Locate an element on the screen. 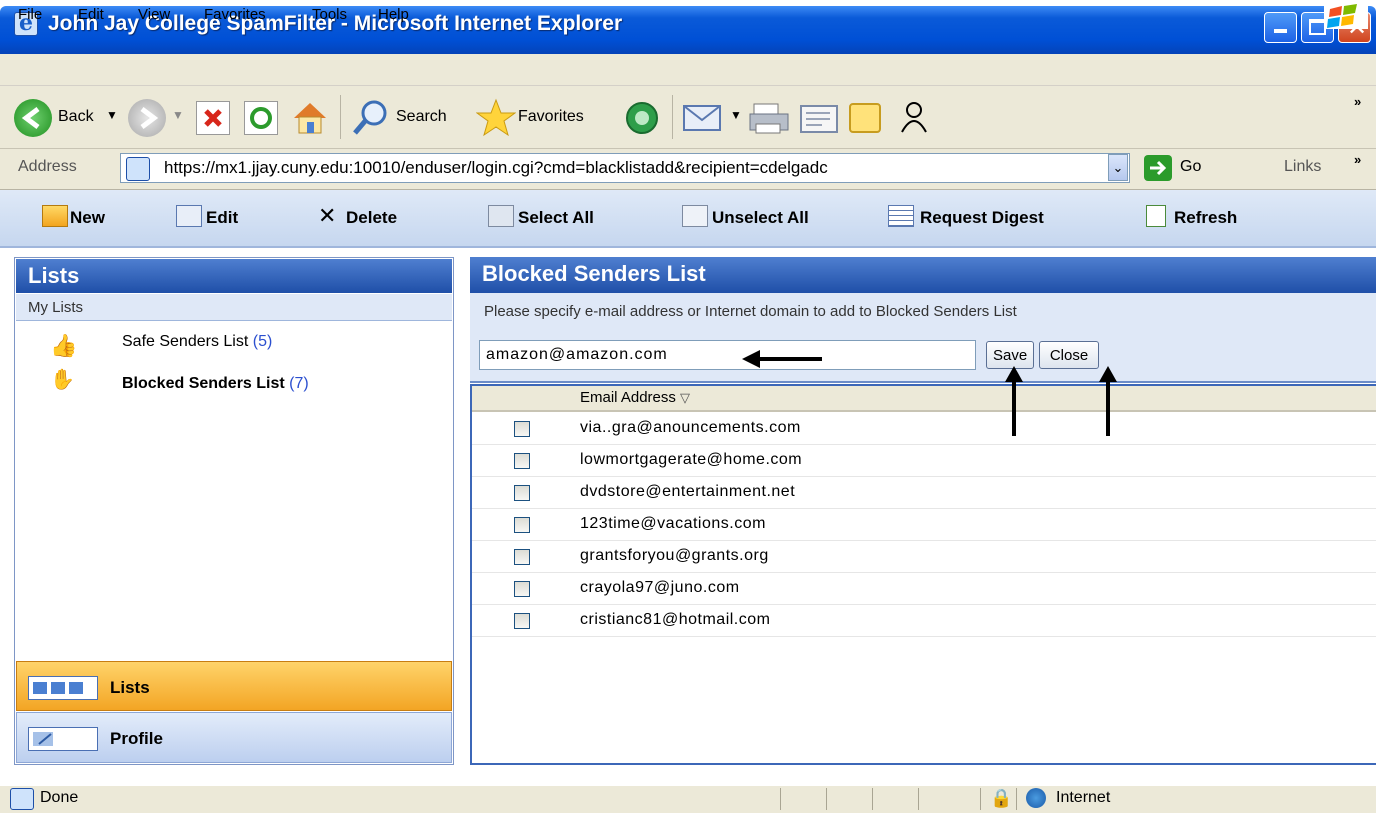 Image resolution: width=1376 pixels, height=813 pixels. back-dropdown-icon: ▼ is located at coordinates (112, 115).